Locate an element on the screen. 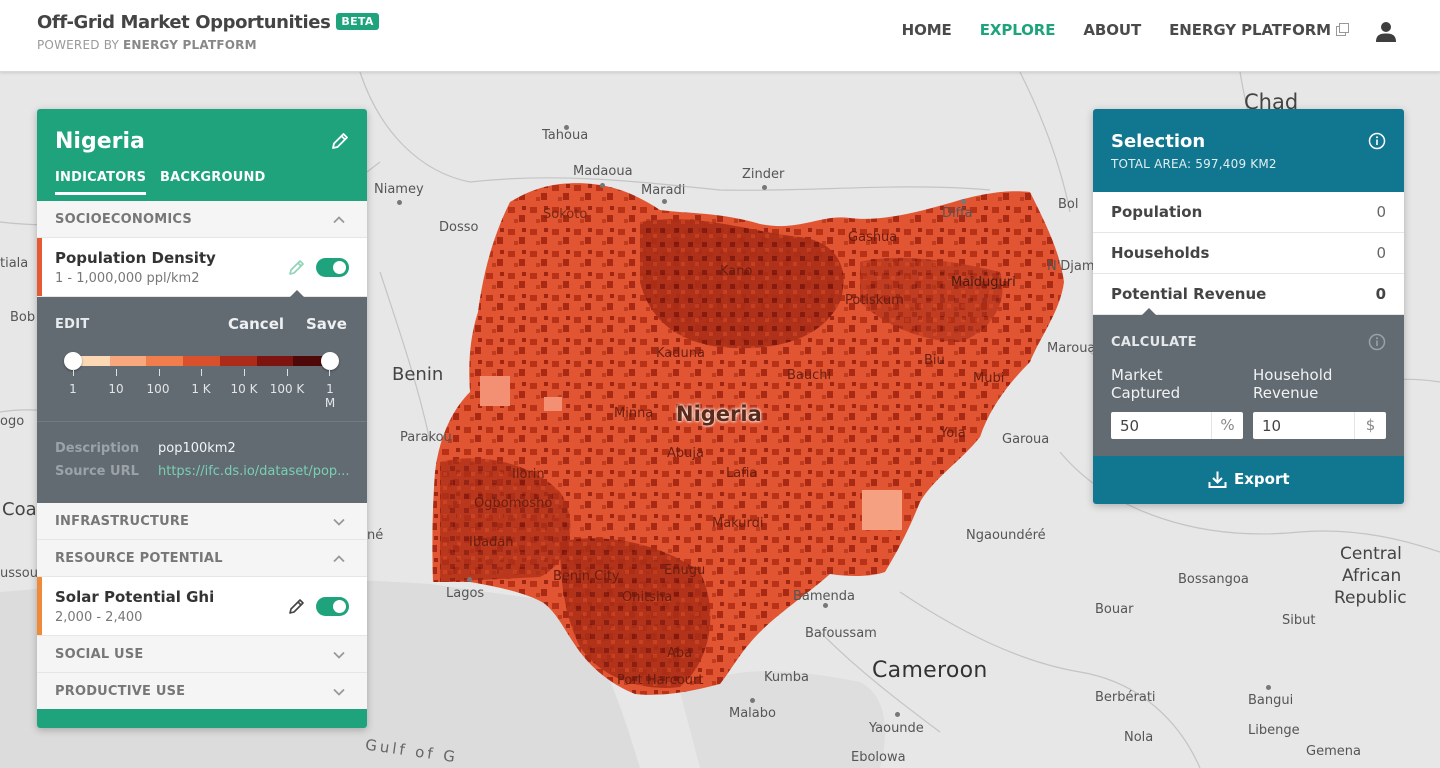 Image resolution: width=1440 pixels, height=768 pixels. tab-indicators: INDICATORS is located at coordinates (101, 182).